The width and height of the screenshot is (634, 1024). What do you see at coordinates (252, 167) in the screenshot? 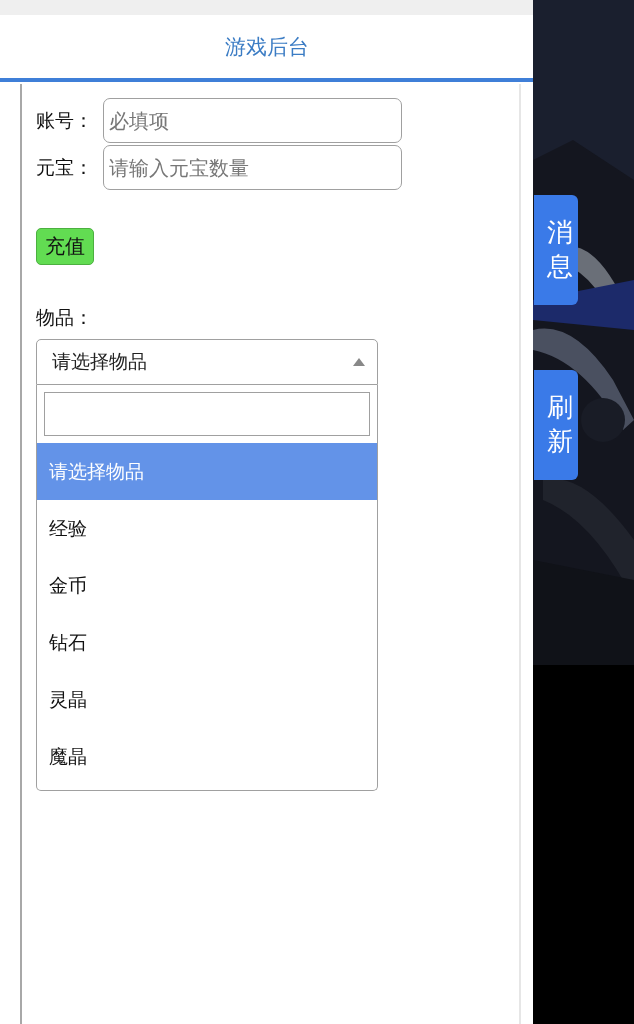
I see `input-field: 请输入元宝数量` at bounding box center [252, 167].